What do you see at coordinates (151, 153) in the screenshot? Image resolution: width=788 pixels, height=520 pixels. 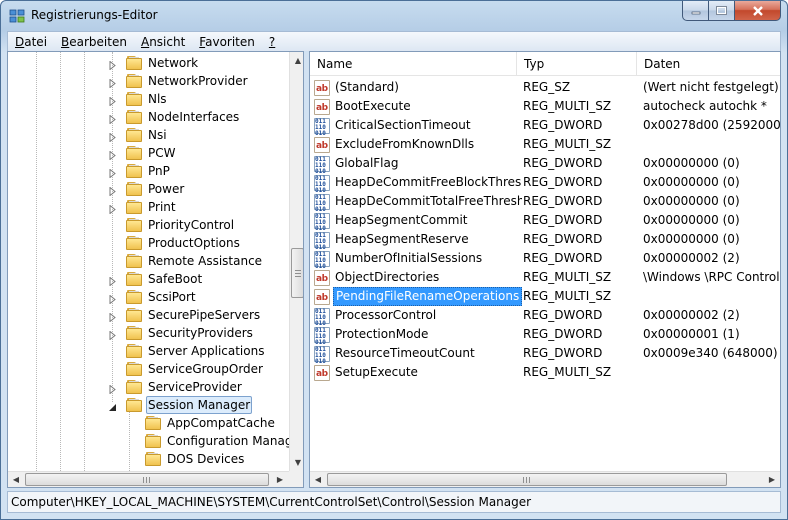 I see `tree-item: PCW` at bounding box center [151, 153].